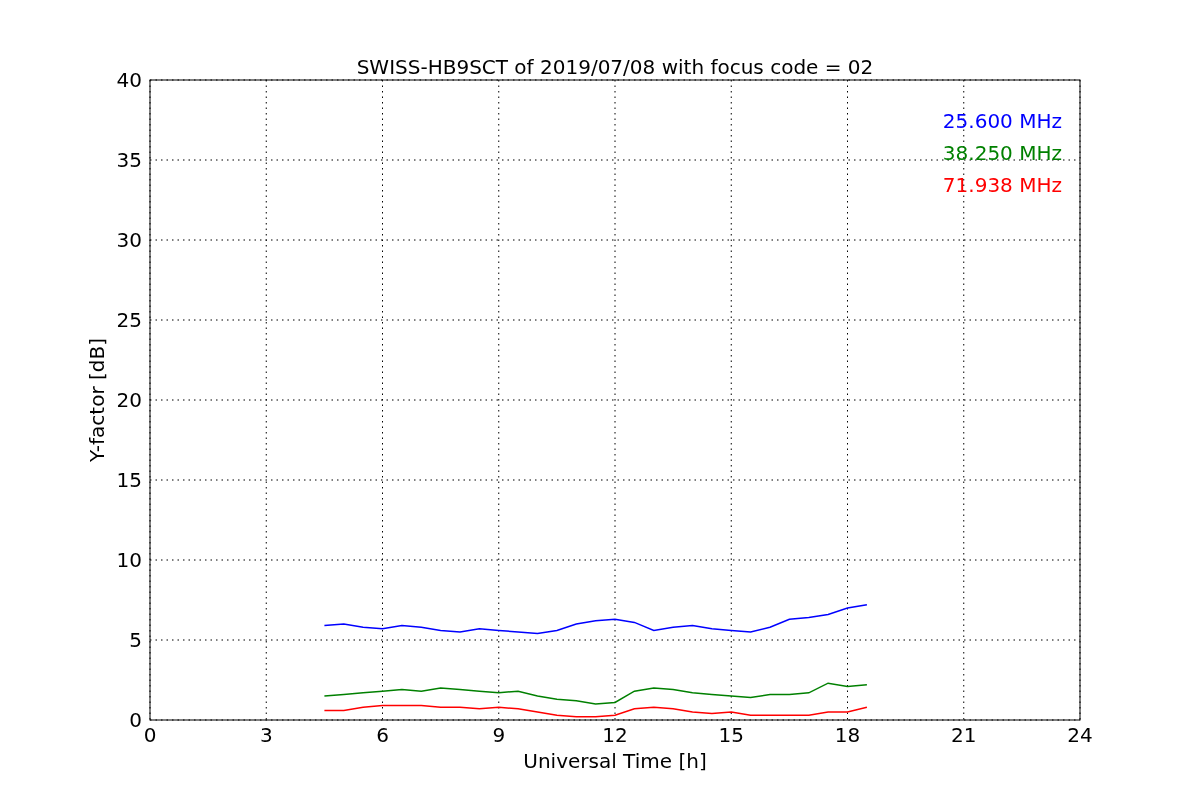  I want to click on y-tick-label: 15, so click(129, 480).